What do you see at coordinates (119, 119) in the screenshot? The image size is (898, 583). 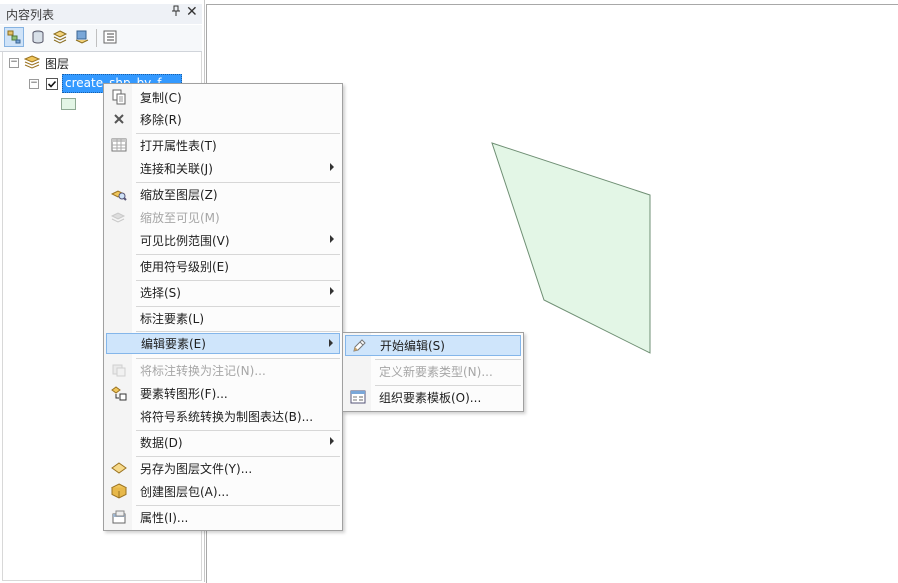 I see `remove-icon` at bounding box center [119, 119].